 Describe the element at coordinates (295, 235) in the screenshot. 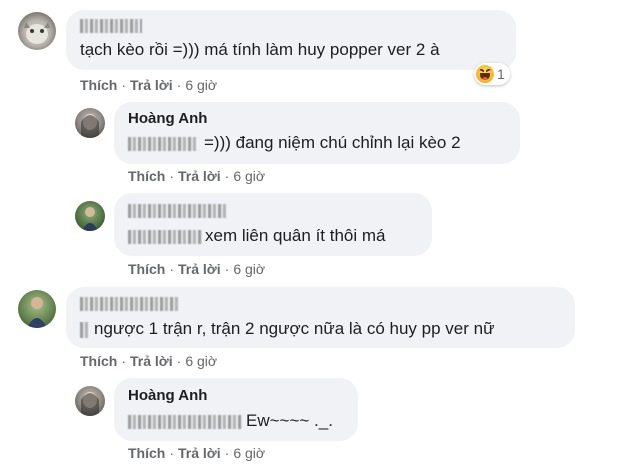

I see `comment-text: xem liên quân ít thôi má` at that location.